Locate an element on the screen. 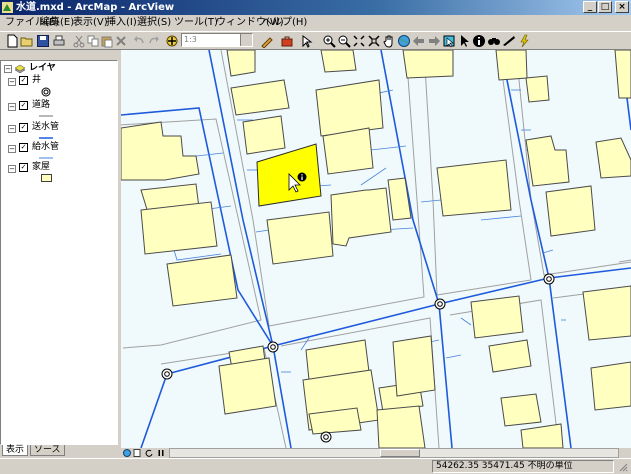 This screenshot has width=631, height=474. menu-edit: 編集(E) is located at coordinates (57, 23).